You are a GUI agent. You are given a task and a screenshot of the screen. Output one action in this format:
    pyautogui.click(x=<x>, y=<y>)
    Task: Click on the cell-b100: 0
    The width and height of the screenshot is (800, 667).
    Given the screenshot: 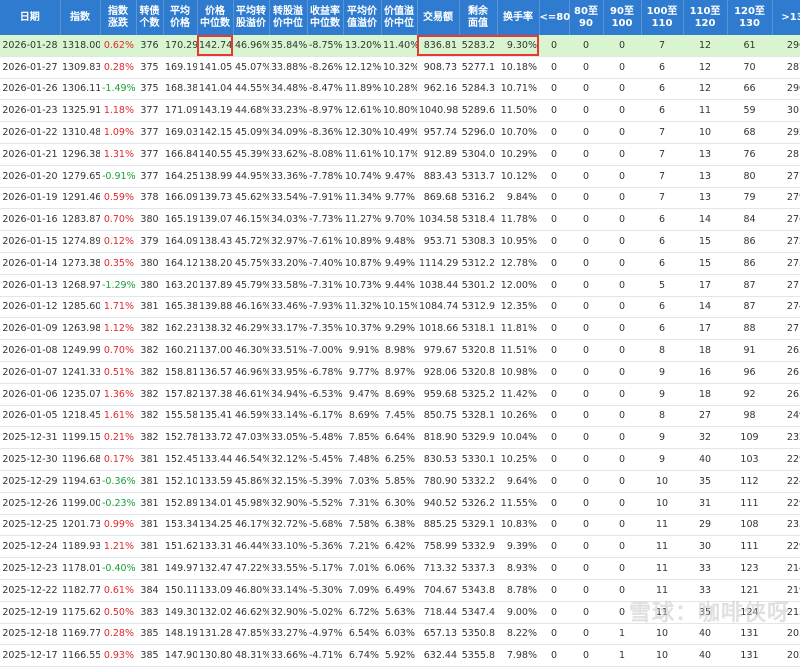 What is the action you would take?
    pyautogui.click(x=622, y=307)
    